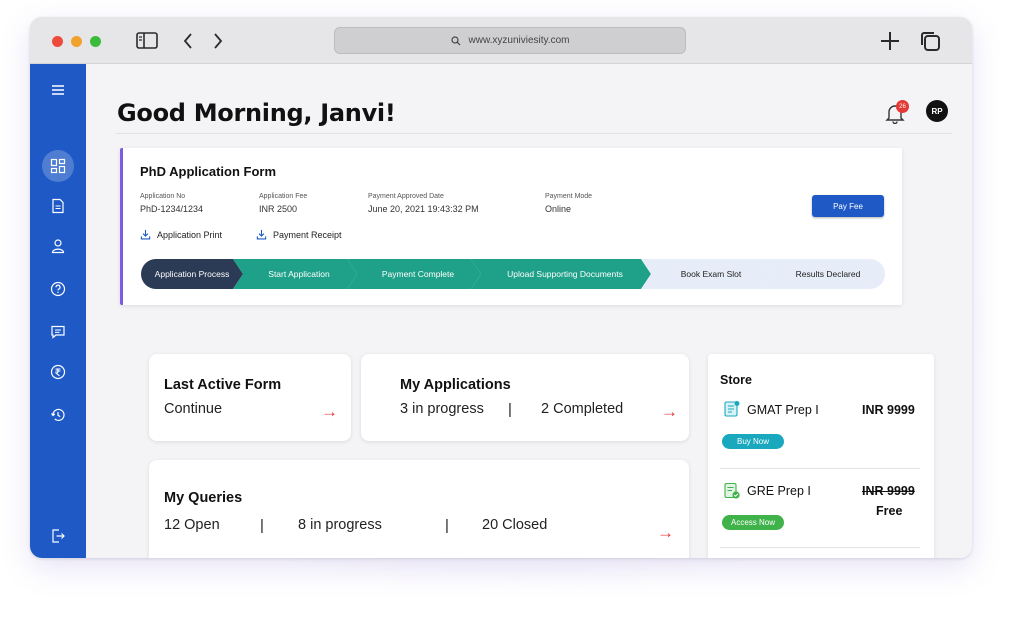 The image size is (1024, 623). What do you see at coordinates (753, 441) in the screenshot?
I see `buy-now-button: Buy Now` at bounding box center [753, 441].